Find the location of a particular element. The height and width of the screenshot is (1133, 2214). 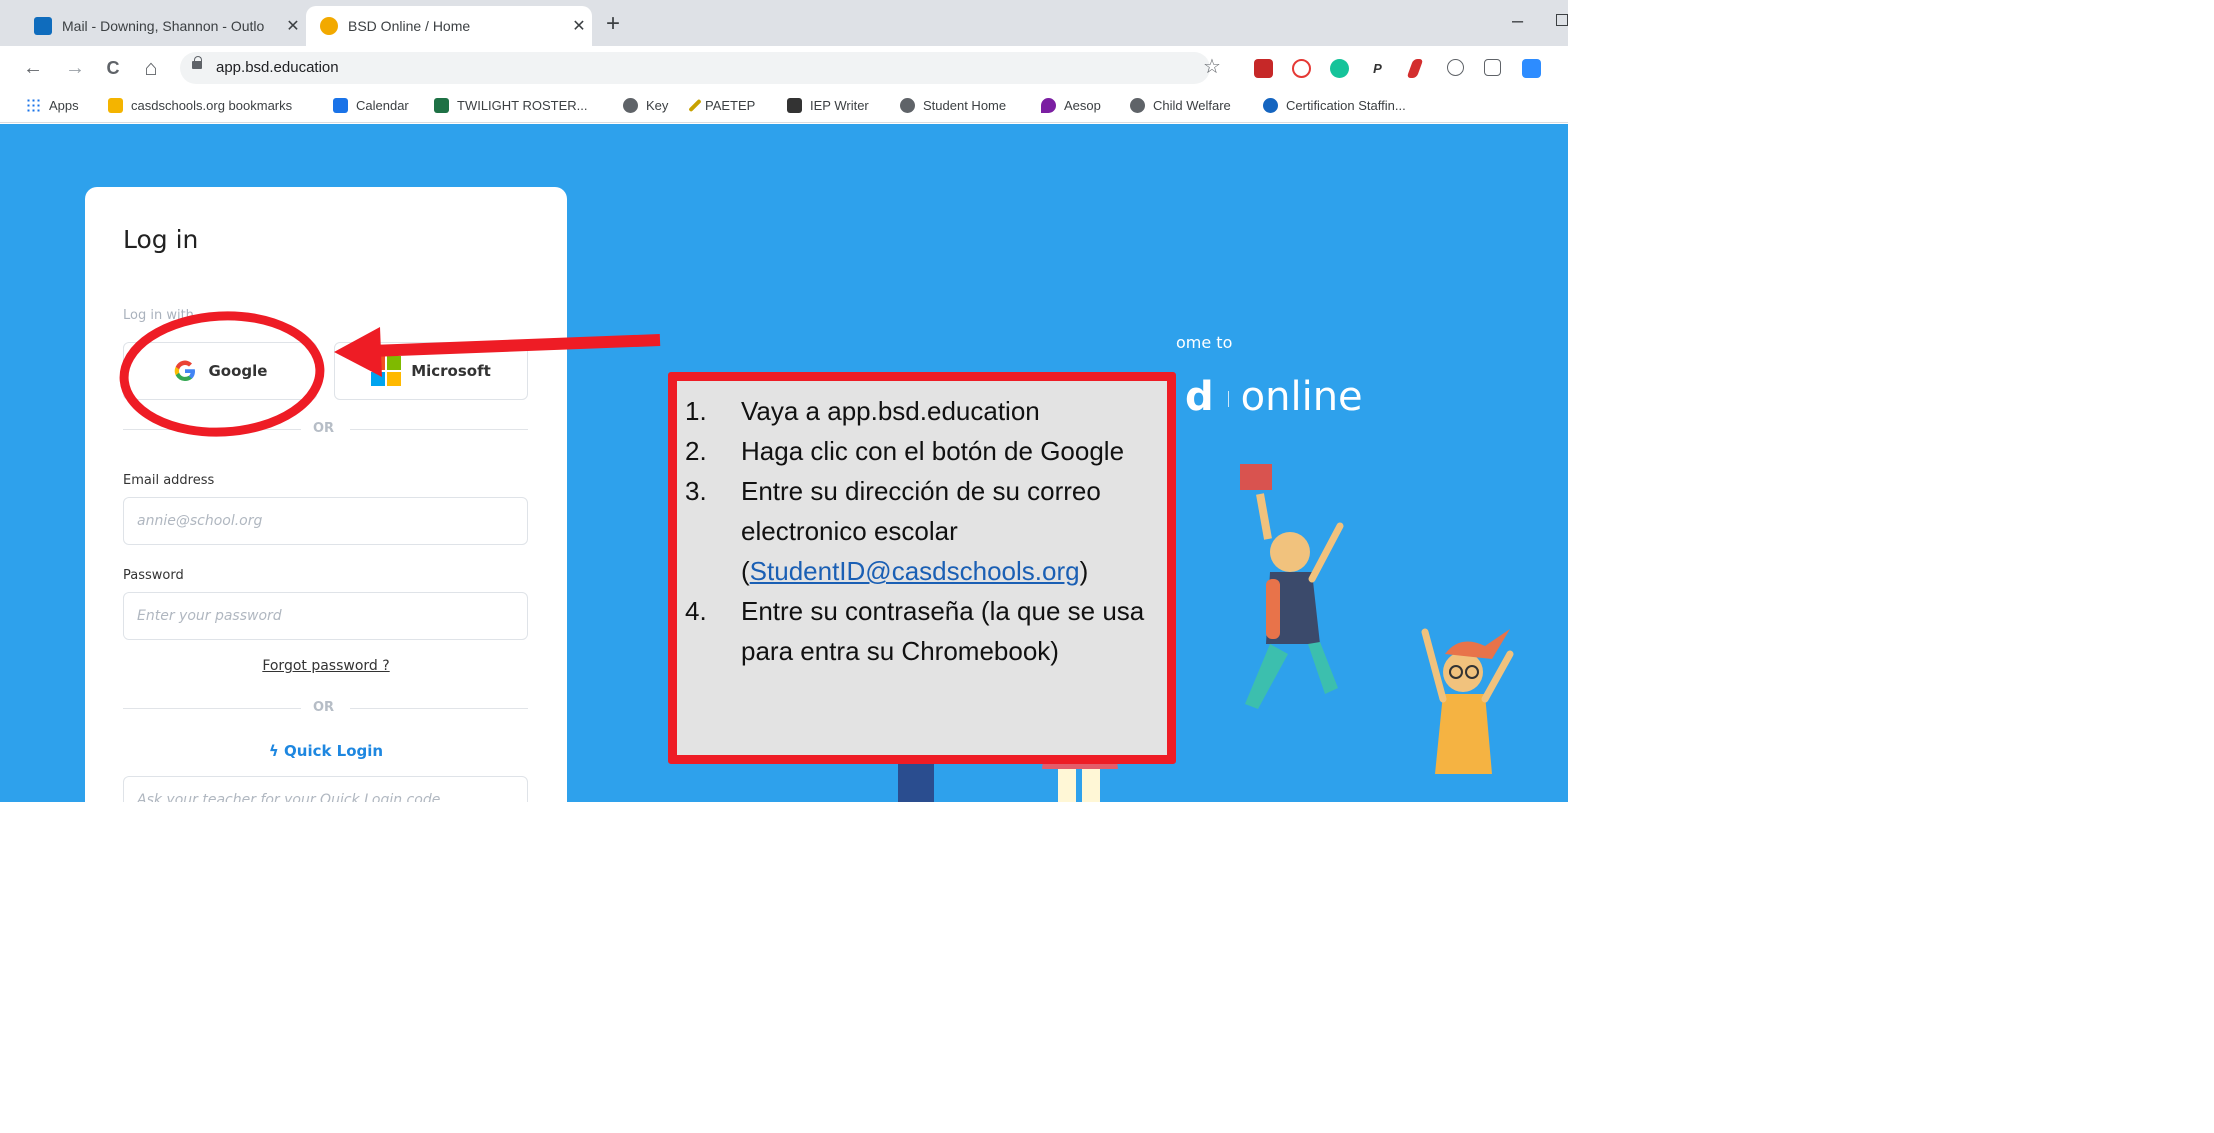

email-label: Email address is located at coordinates (169, 480).